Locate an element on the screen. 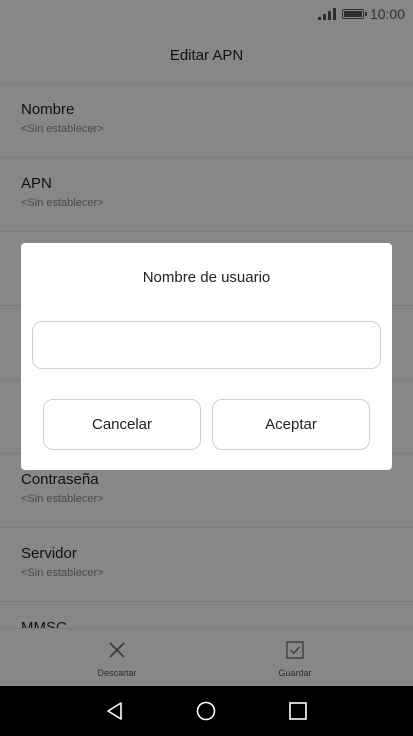 This screenshot has height=736, width=413. back-icon is located at coordinates (115, 711).